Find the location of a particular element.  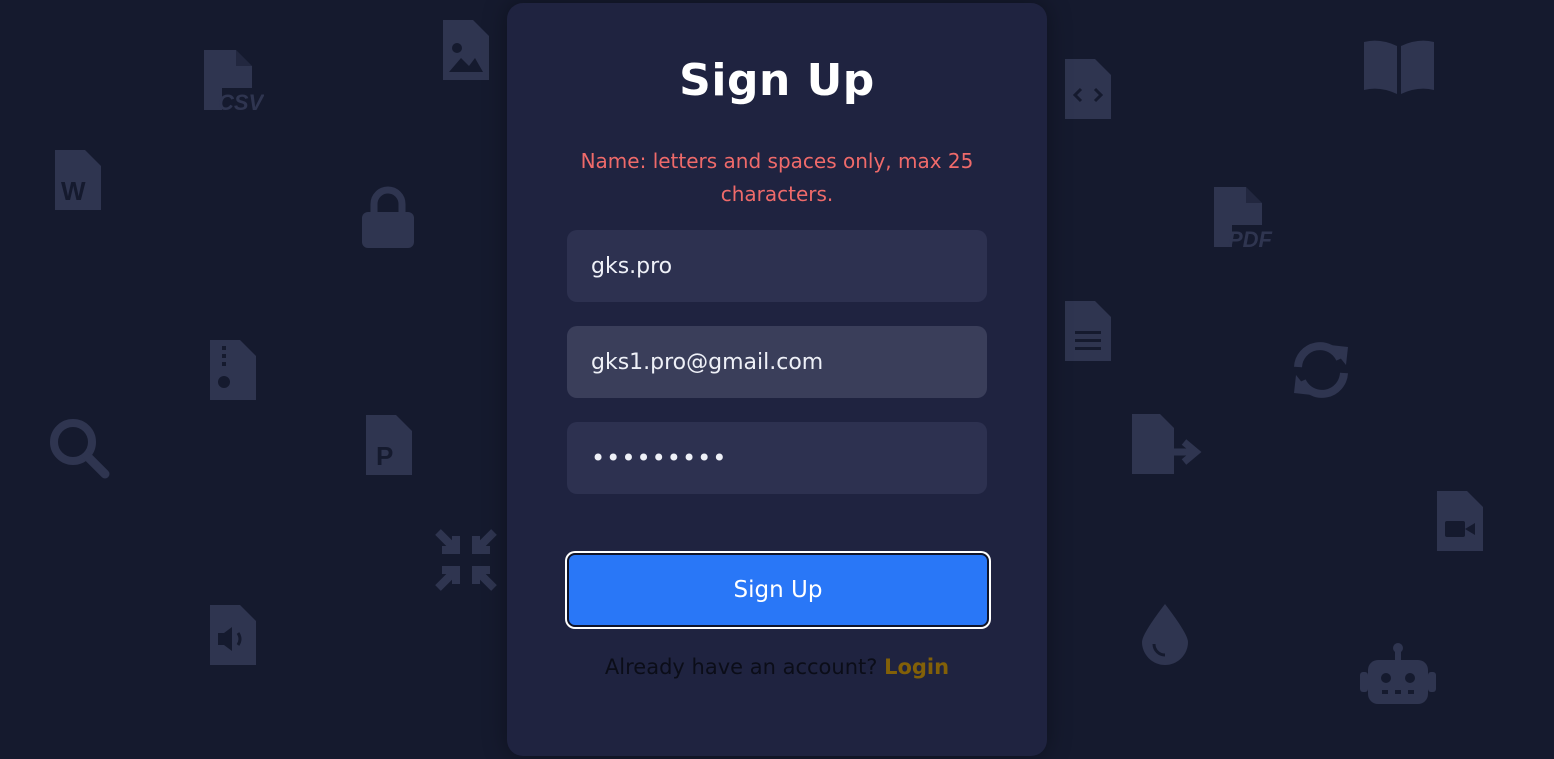

droplet-icon is located at coordinates (1165, 634).